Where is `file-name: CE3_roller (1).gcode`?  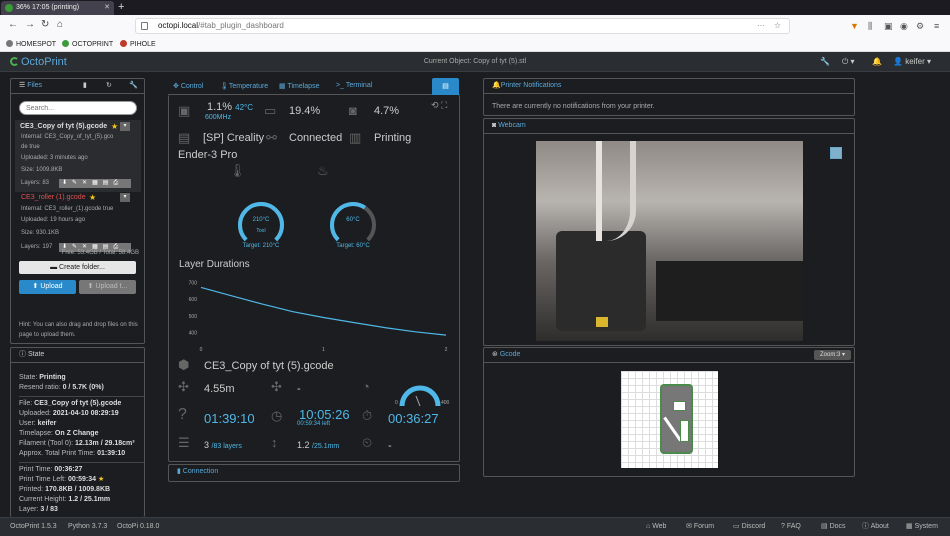
file-name: CE3_roller (1).gcode is located at coordinates (53, 197).